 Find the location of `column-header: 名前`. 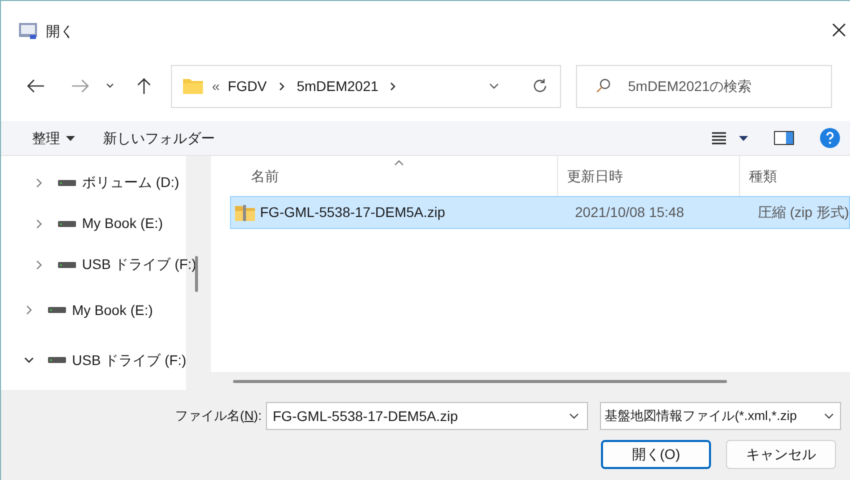

column-header: 名前 is located at coordinates (384, 176).